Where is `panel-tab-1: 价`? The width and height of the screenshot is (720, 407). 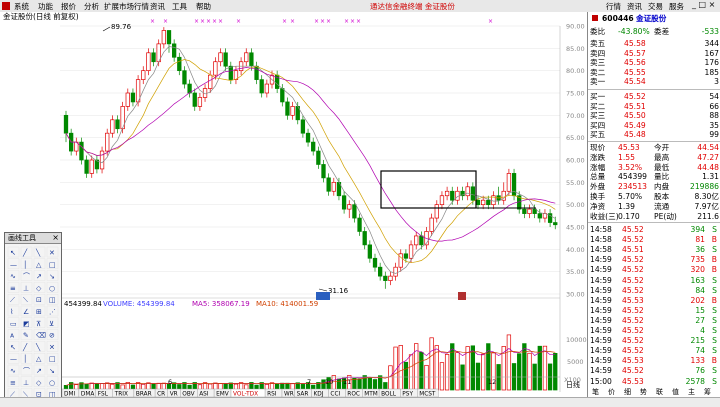 panel-tab-1: 价 is located at coordinates (611, 392).